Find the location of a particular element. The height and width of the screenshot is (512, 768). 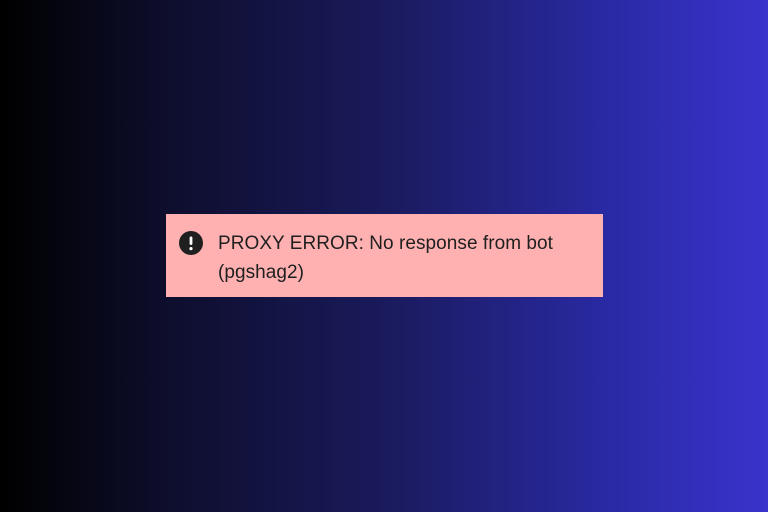

icon-exclamation-bar is located at coordinates (191, 240).